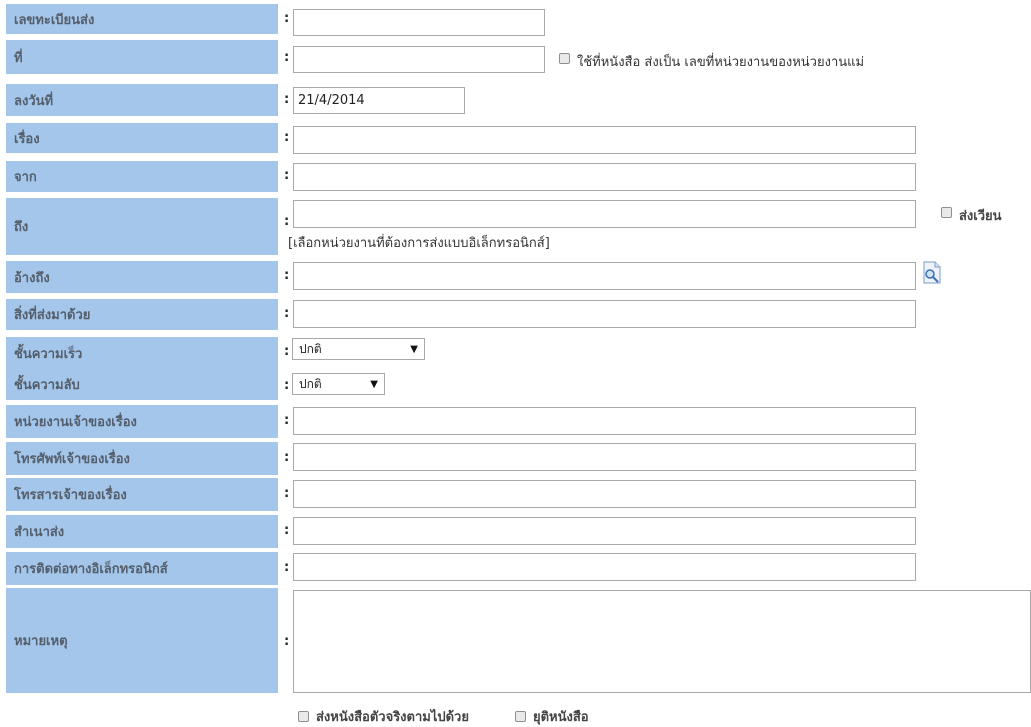 This screenshot has width=1031, height=727. What do you see at coordinates (142, 100) in the screenshot?
I see `label-date: ลงวันที่` at bounding box center [142, 100].